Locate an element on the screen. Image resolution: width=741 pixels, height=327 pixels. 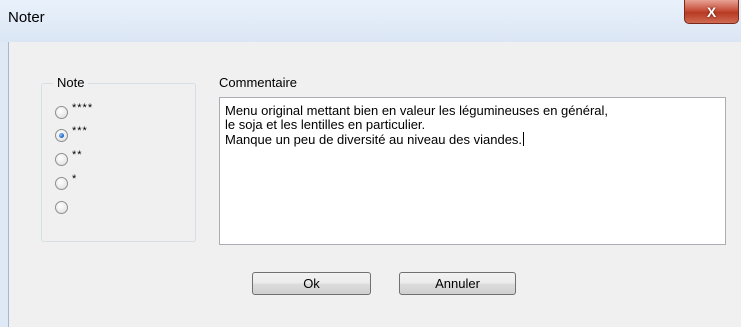
rating-group-label: Note is located at coordinates (71, 82).